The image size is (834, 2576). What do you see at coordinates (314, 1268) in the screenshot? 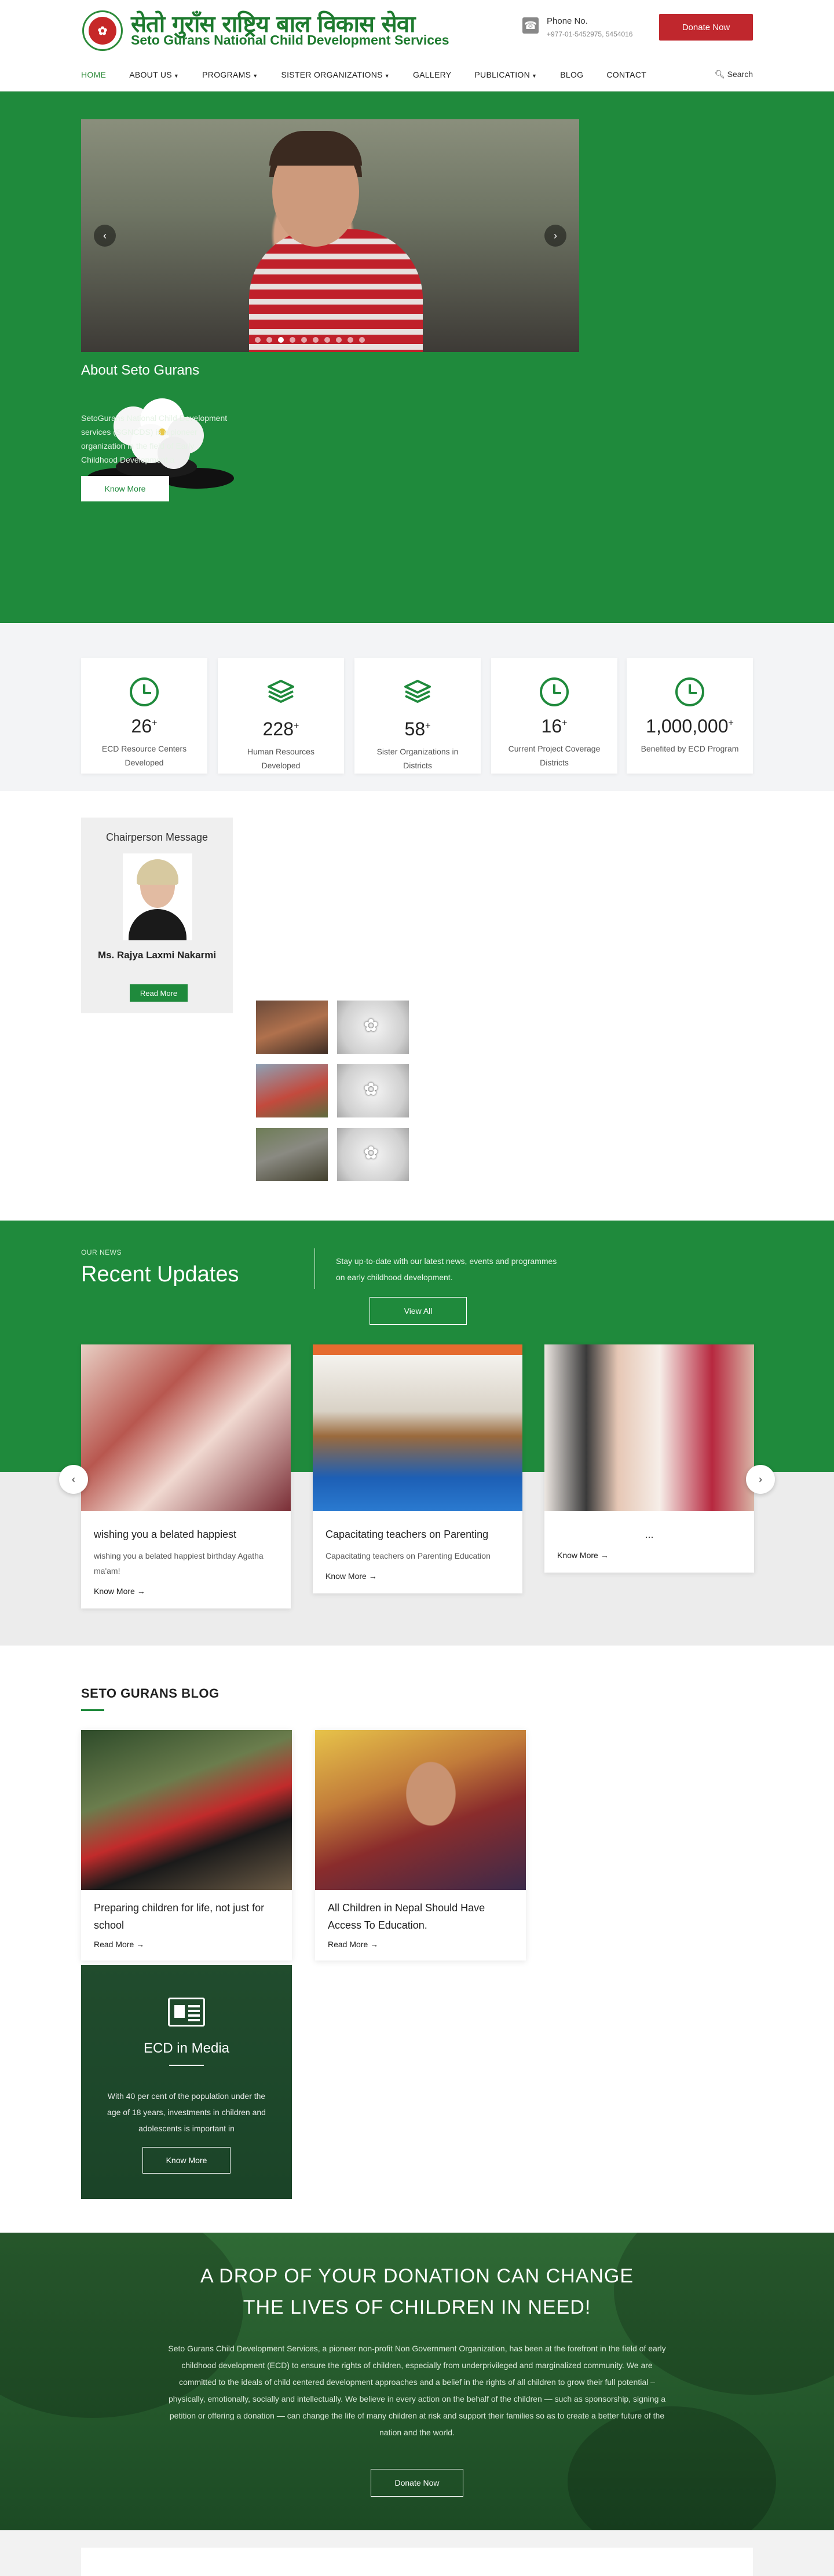
I see `news-divider` at bounding box center [314, 1268].